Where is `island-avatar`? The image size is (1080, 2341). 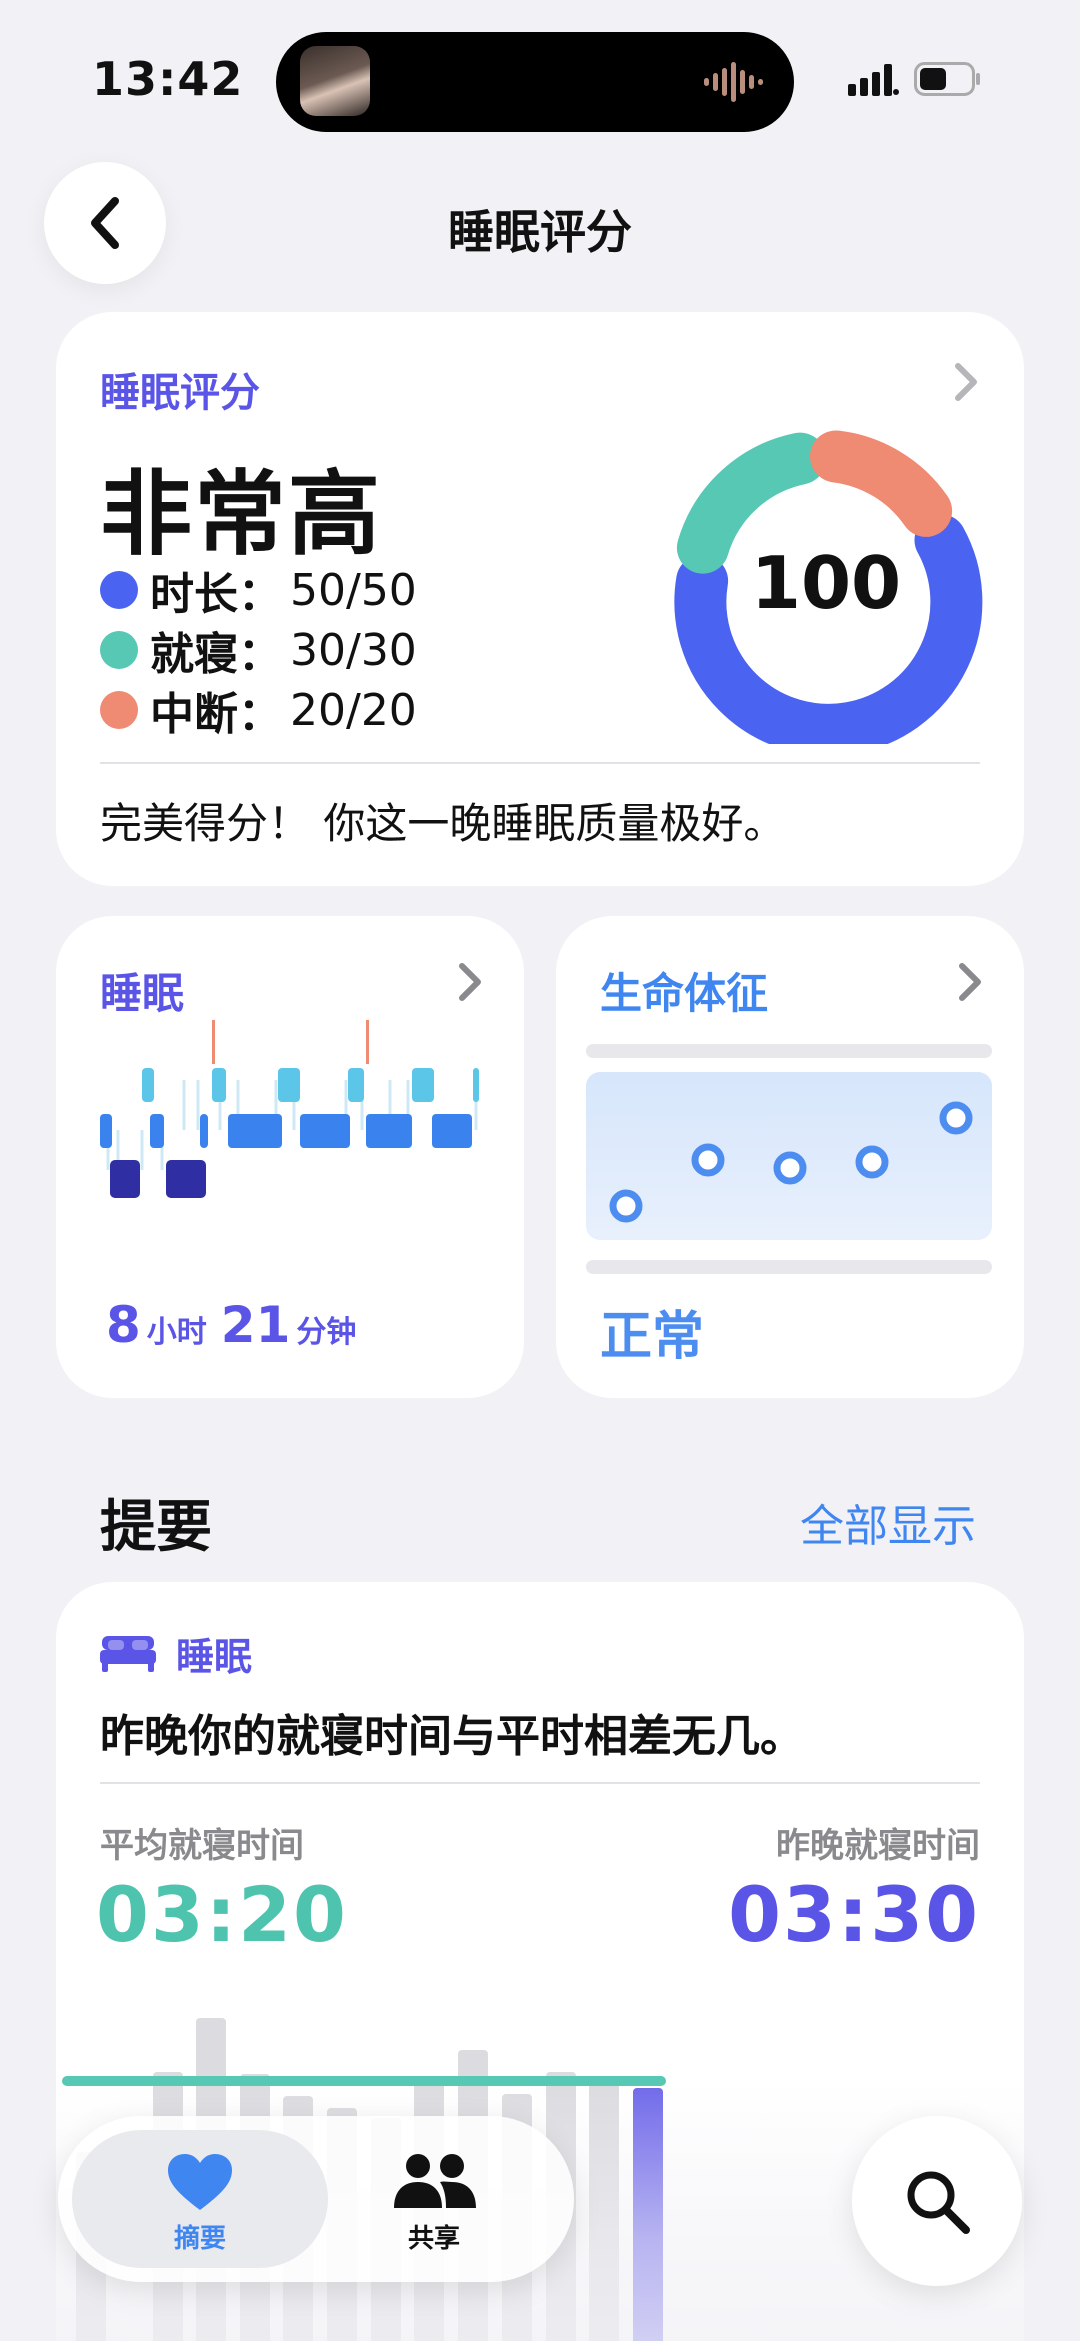
island-avatar is located at coordinates (335, 81).